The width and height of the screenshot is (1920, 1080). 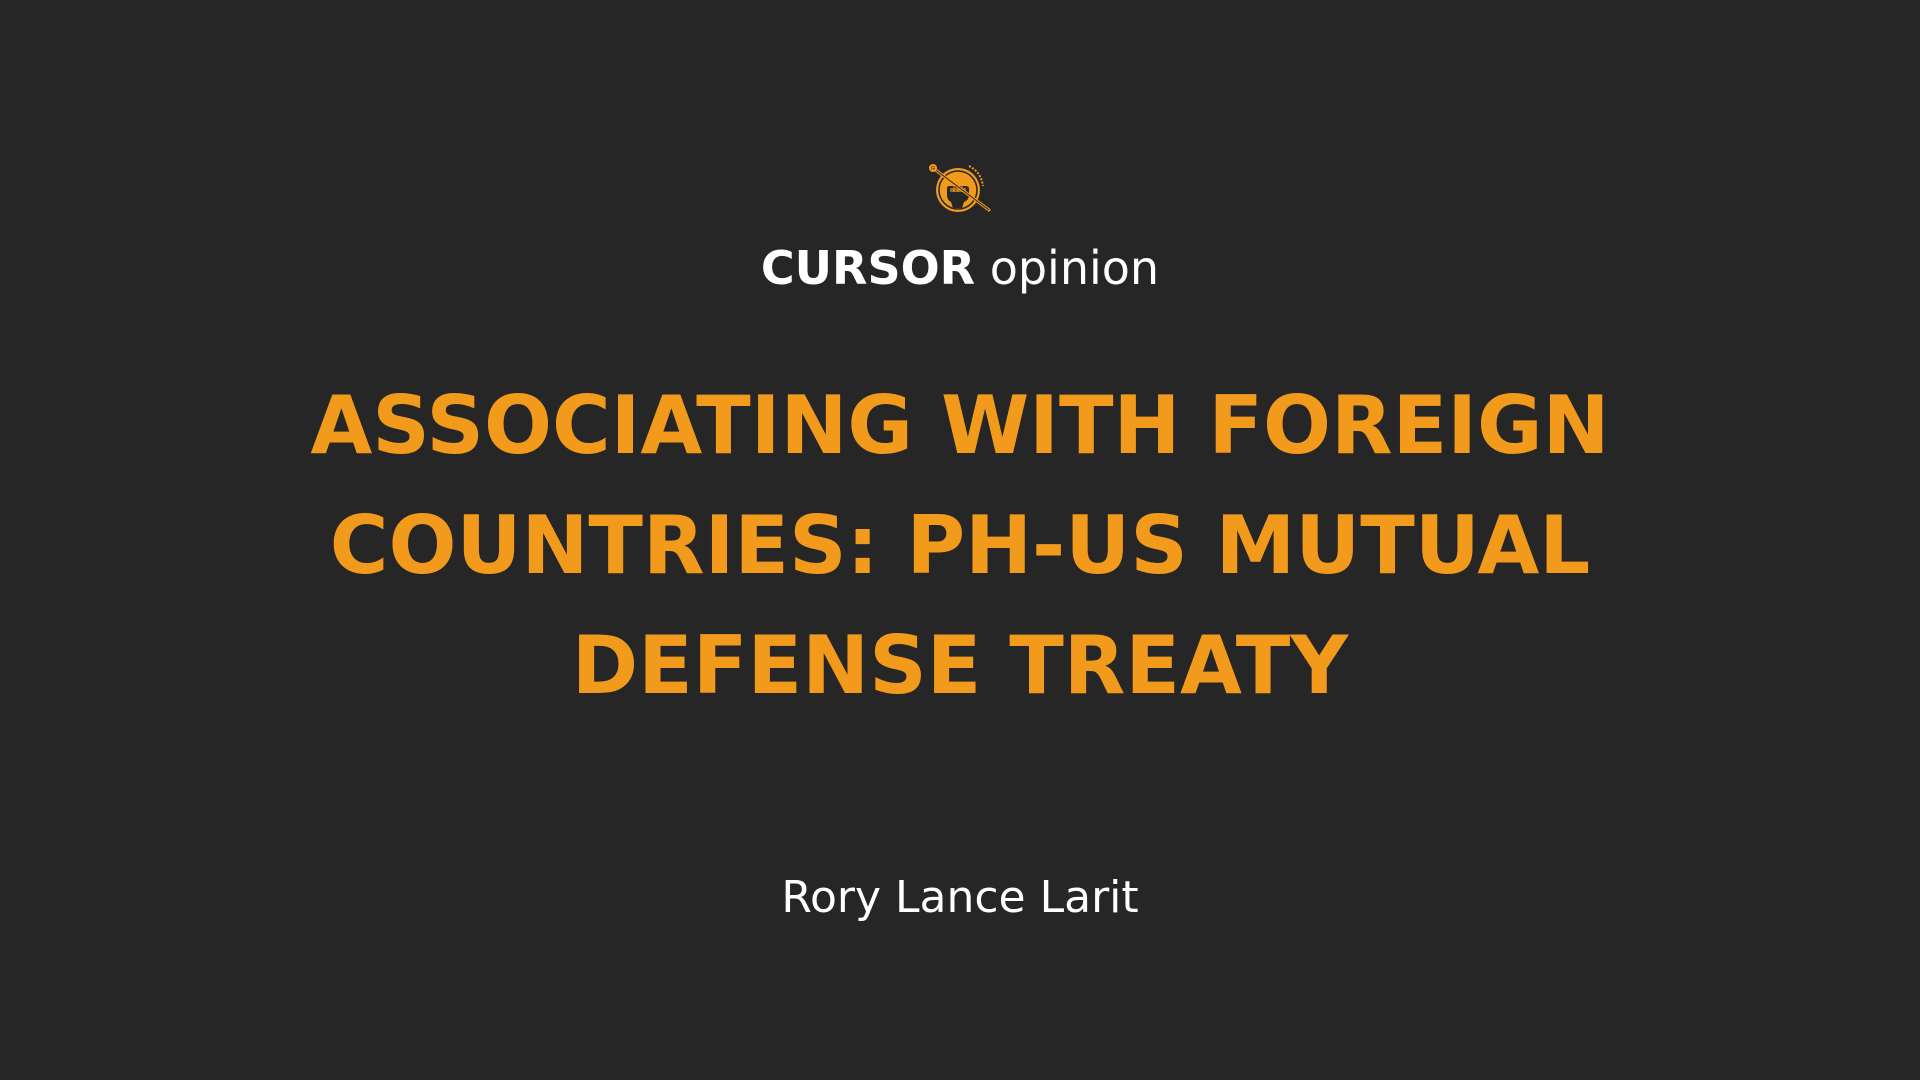 I want to click on headline-line-2: COUNTRIES: PH-US MUTUAL, so click(x=960, y=545).